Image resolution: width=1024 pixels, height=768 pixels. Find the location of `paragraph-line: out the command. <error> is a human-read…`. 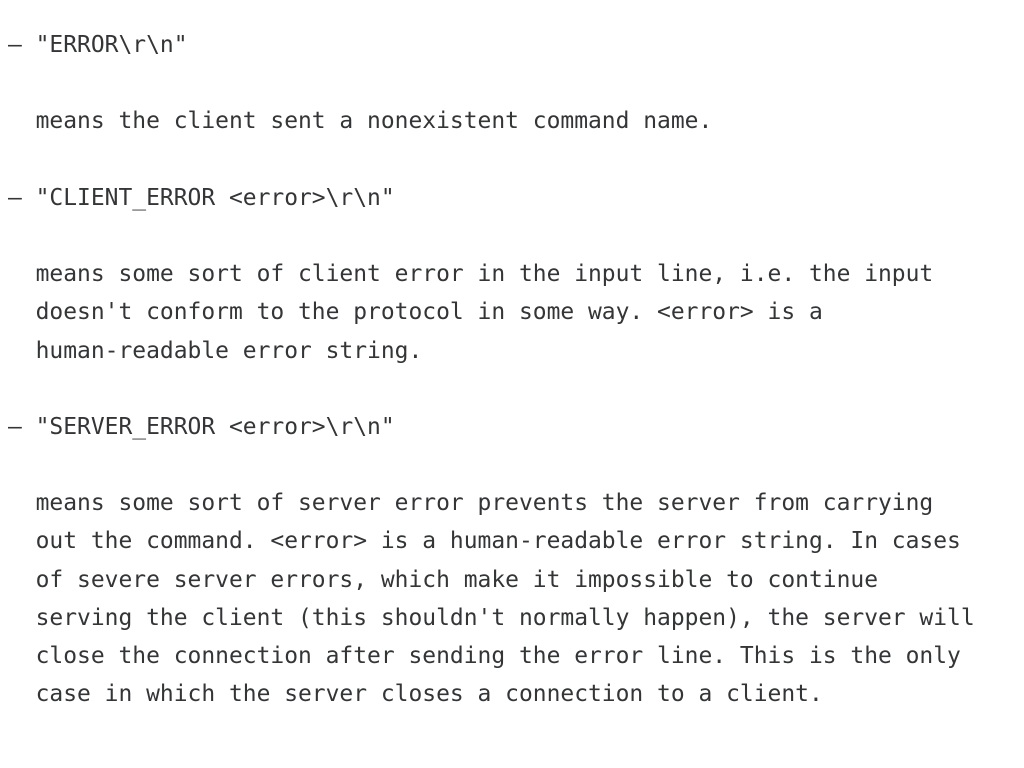

paragraph-line: out the command. <error> is a human-read… is located at coordinates (484, 541).